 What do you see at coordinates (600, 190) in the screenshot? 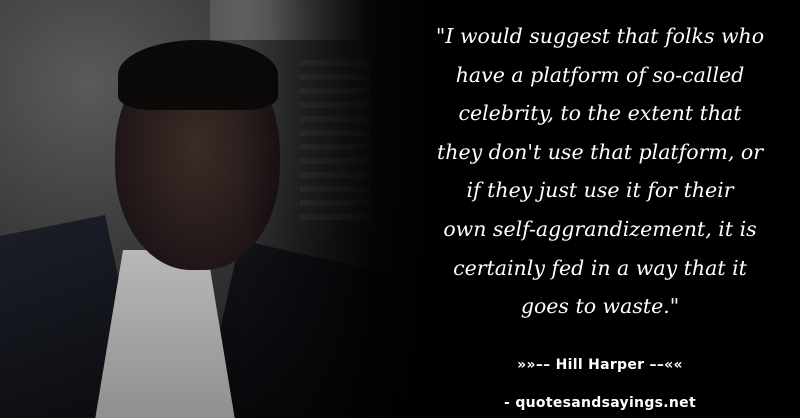
I see `quote-line: if they just use it for their` at bounding box center [600, 190].